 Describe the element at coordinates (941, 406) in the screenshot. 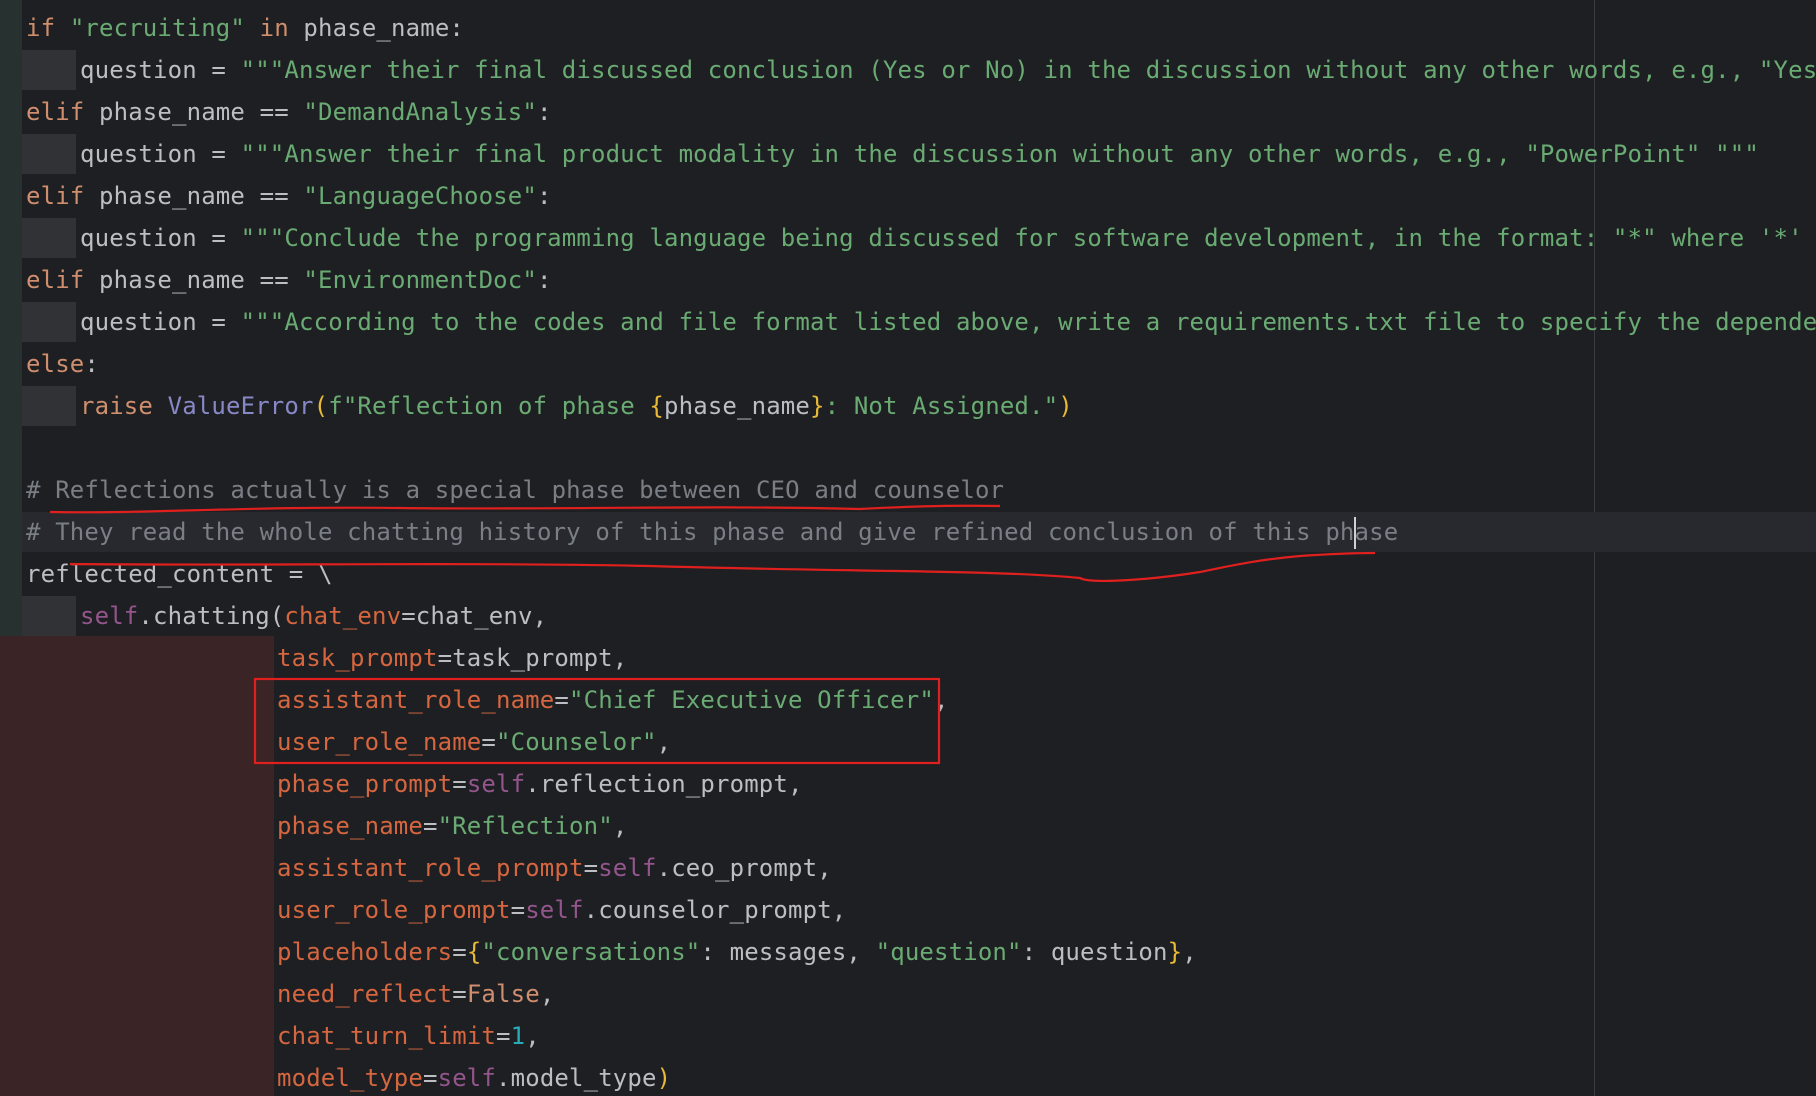

I see `code-token: : Not Assigned."` at that location.